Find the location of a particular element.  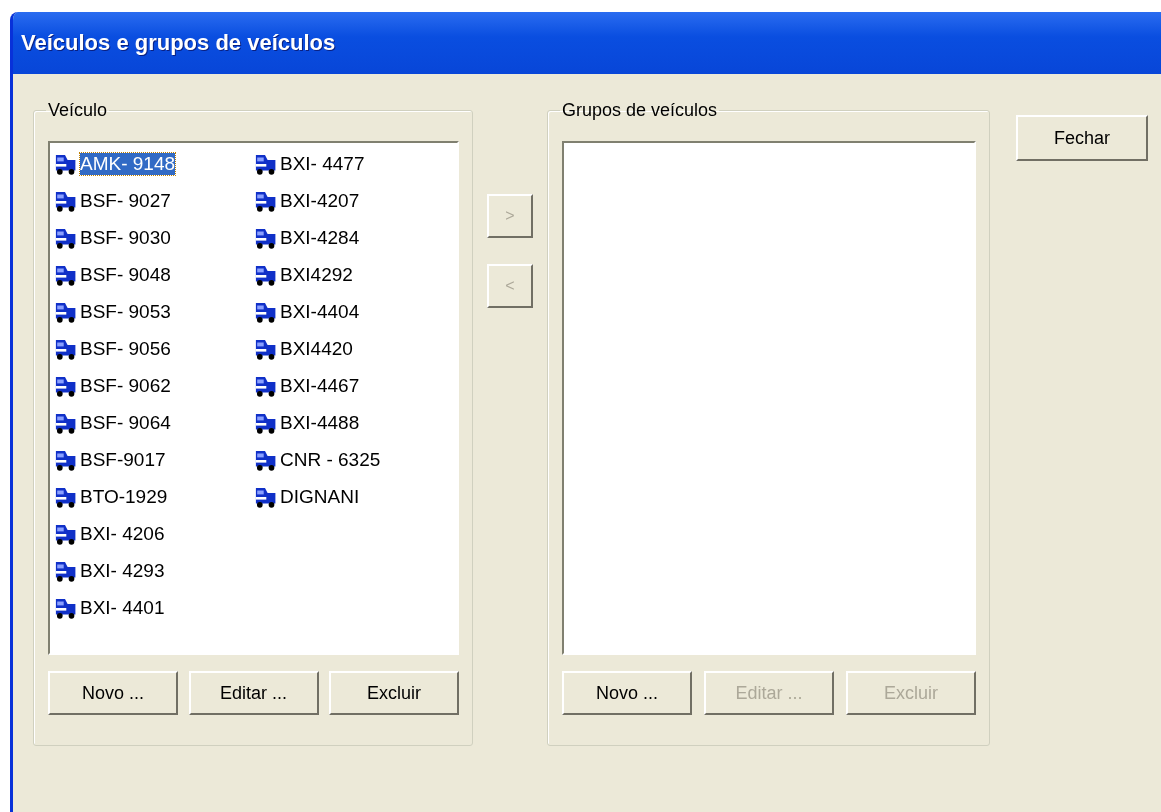

vehicle-action-button: Excluir is located at coordinates (394, 693).